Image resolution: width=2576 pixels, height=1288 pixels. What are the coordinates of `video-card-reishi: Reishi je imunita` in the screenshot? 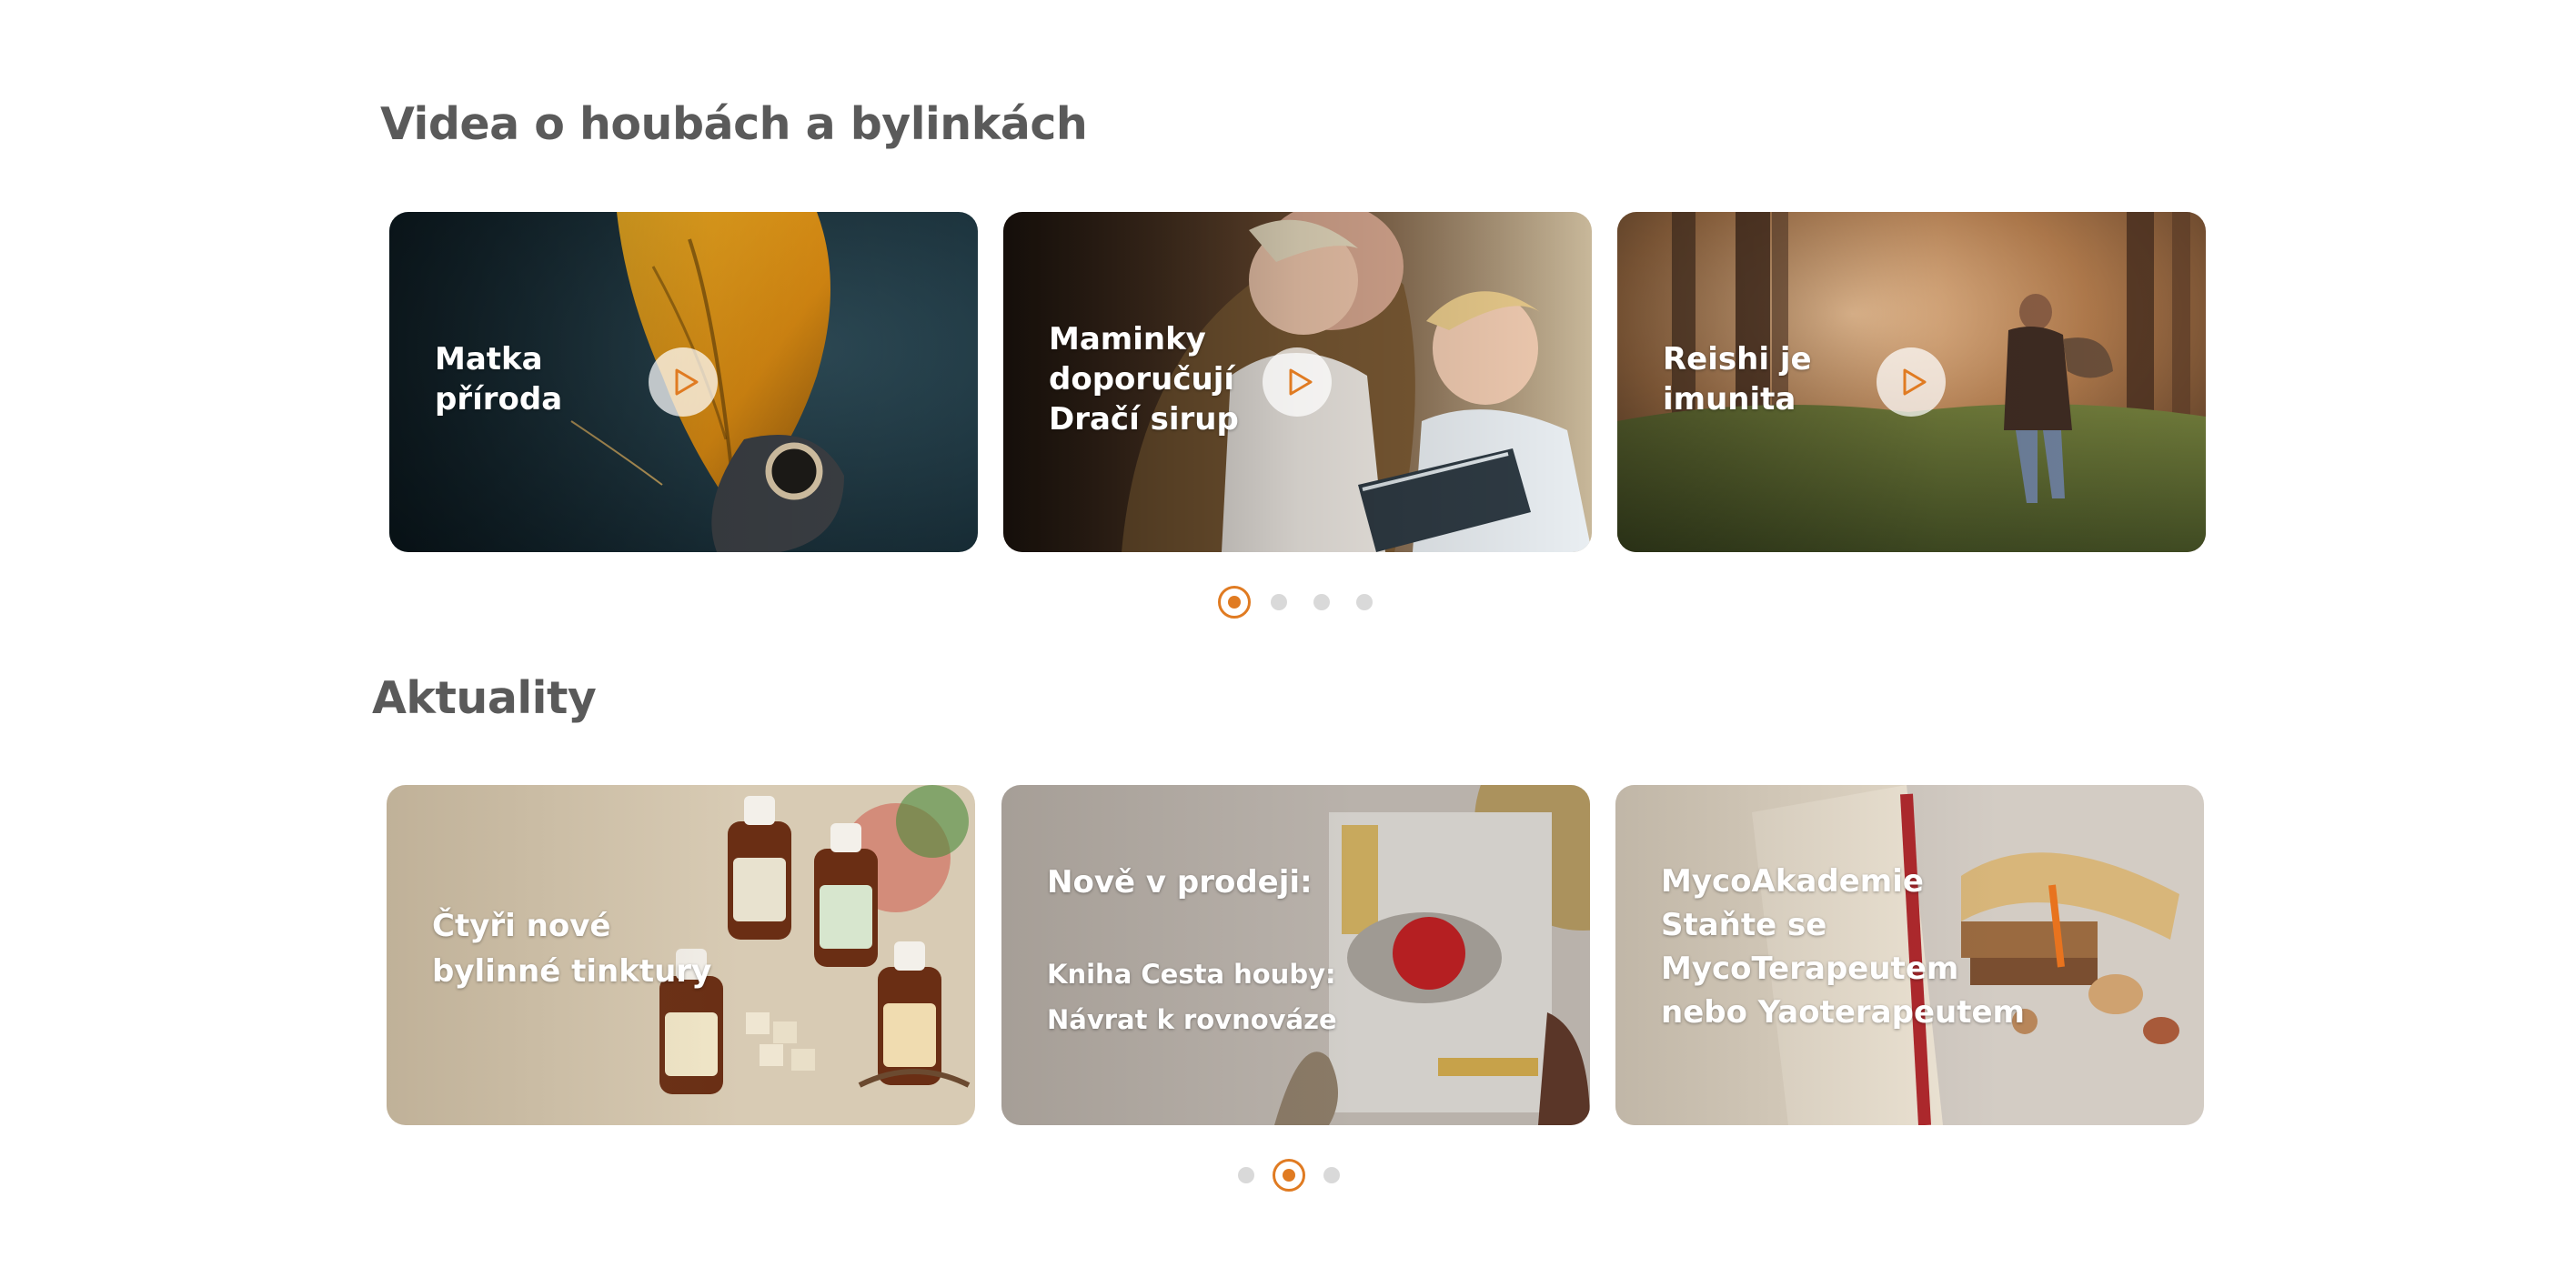 It's located at (1911, 382).